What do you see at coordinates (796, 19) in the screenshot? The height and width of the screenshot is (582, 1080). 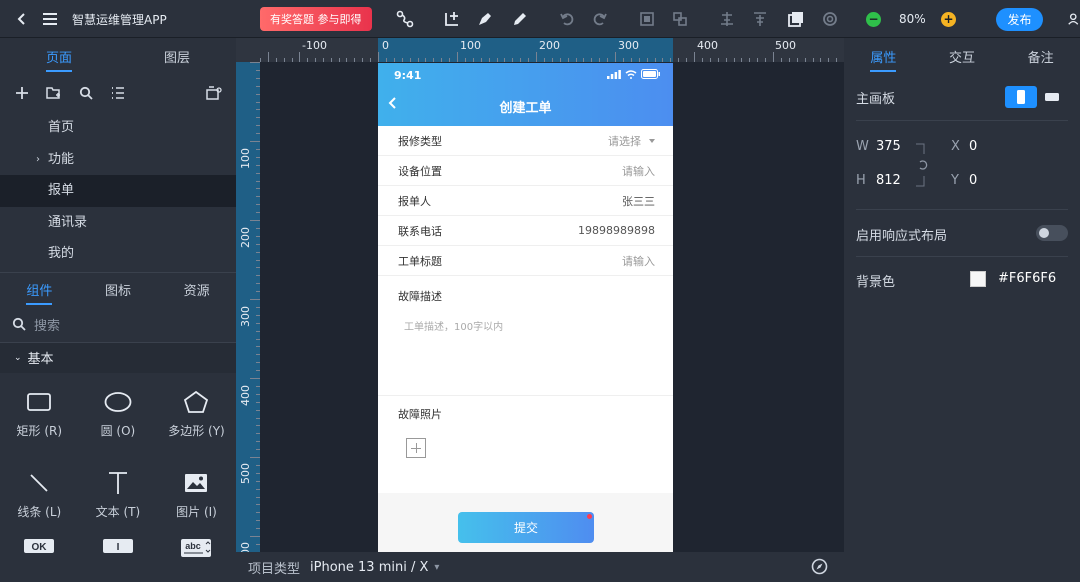 I see `bring-front-button` at bounding box center [796, 19].